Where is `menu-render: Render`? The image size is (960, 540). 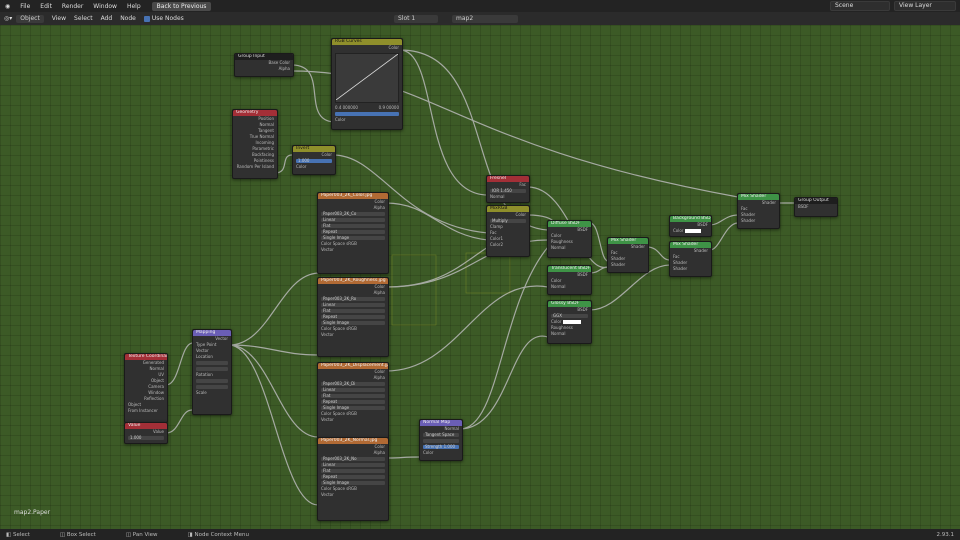 menu-render: Render is located at coordinates (72, 6).